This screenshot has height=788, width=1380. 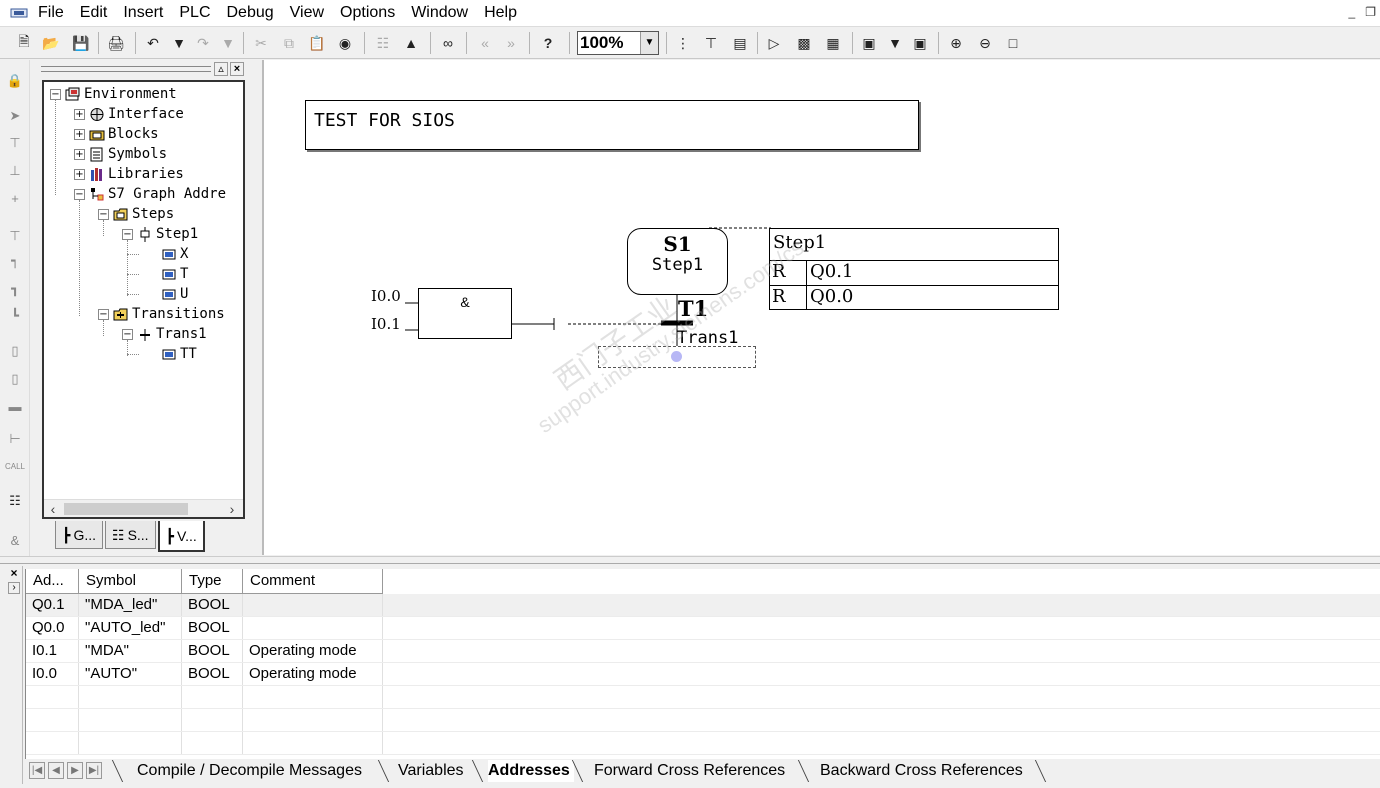 What do you see at coordinates (15, 289) in the screenshot?
I see `sim-branch-icon: ┓` at bounding box center [15, 289].